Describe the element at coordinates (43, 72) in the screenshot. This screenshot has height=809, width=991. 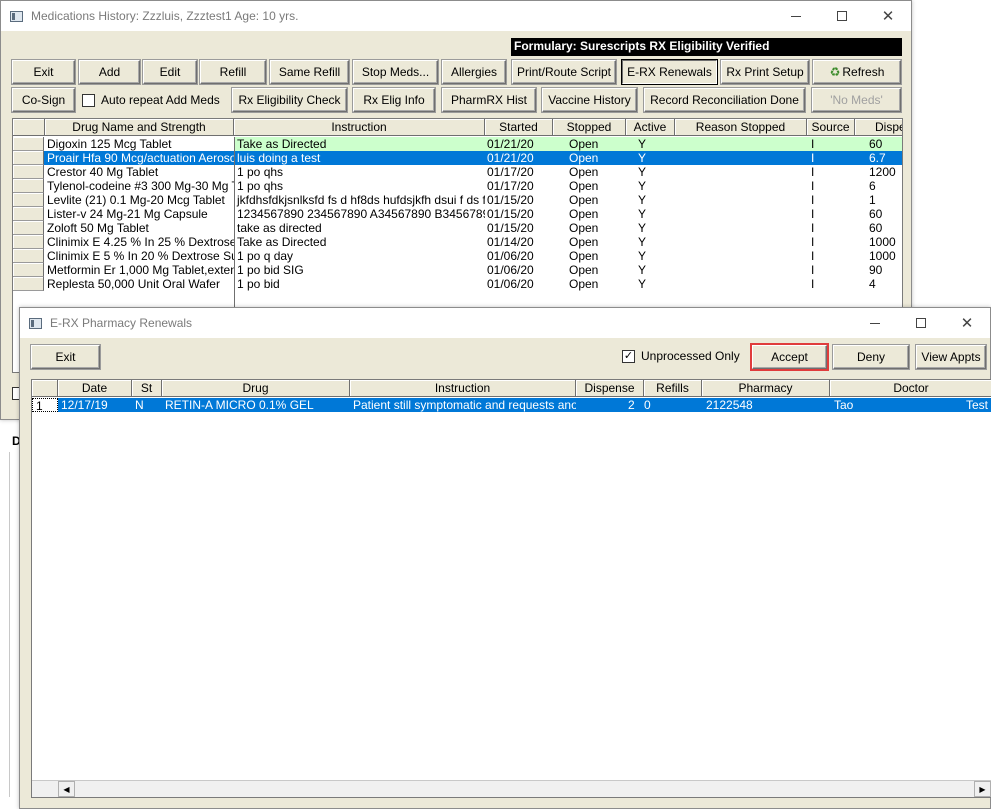
I see `exit-button: Exit` at that location.